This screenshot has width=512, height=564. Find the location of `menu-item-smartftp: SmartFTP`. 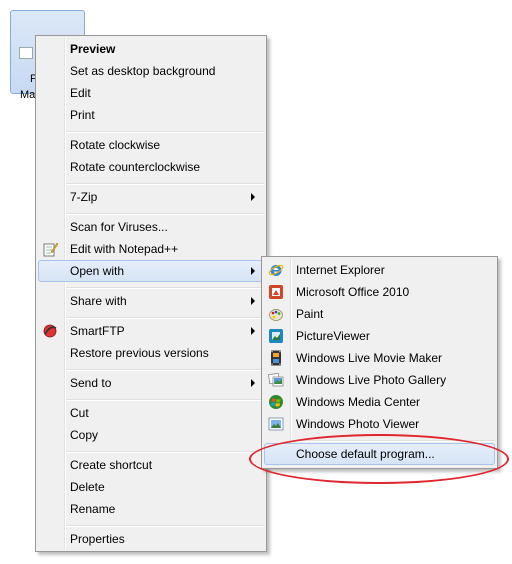

menu-item-smartftp: SmartFTP is located at coordinates (151, 331).